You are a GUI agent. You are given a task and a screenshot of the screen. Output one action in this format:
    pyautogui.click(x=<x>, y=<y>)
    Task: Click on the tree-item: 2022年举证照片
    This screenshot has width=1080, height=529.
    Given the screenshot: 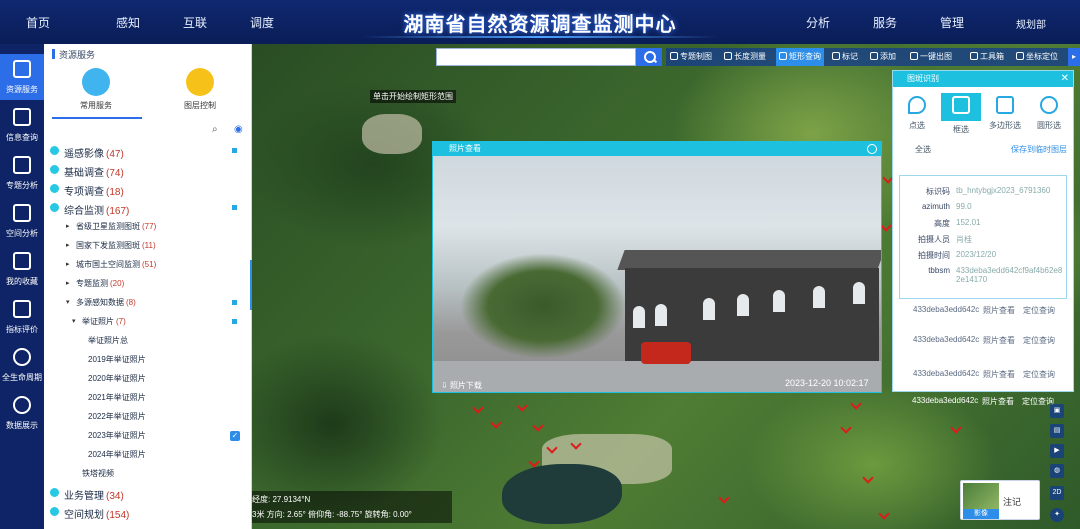 What is the action you would take?
    pyautogui.click(x=148, y=417)
    